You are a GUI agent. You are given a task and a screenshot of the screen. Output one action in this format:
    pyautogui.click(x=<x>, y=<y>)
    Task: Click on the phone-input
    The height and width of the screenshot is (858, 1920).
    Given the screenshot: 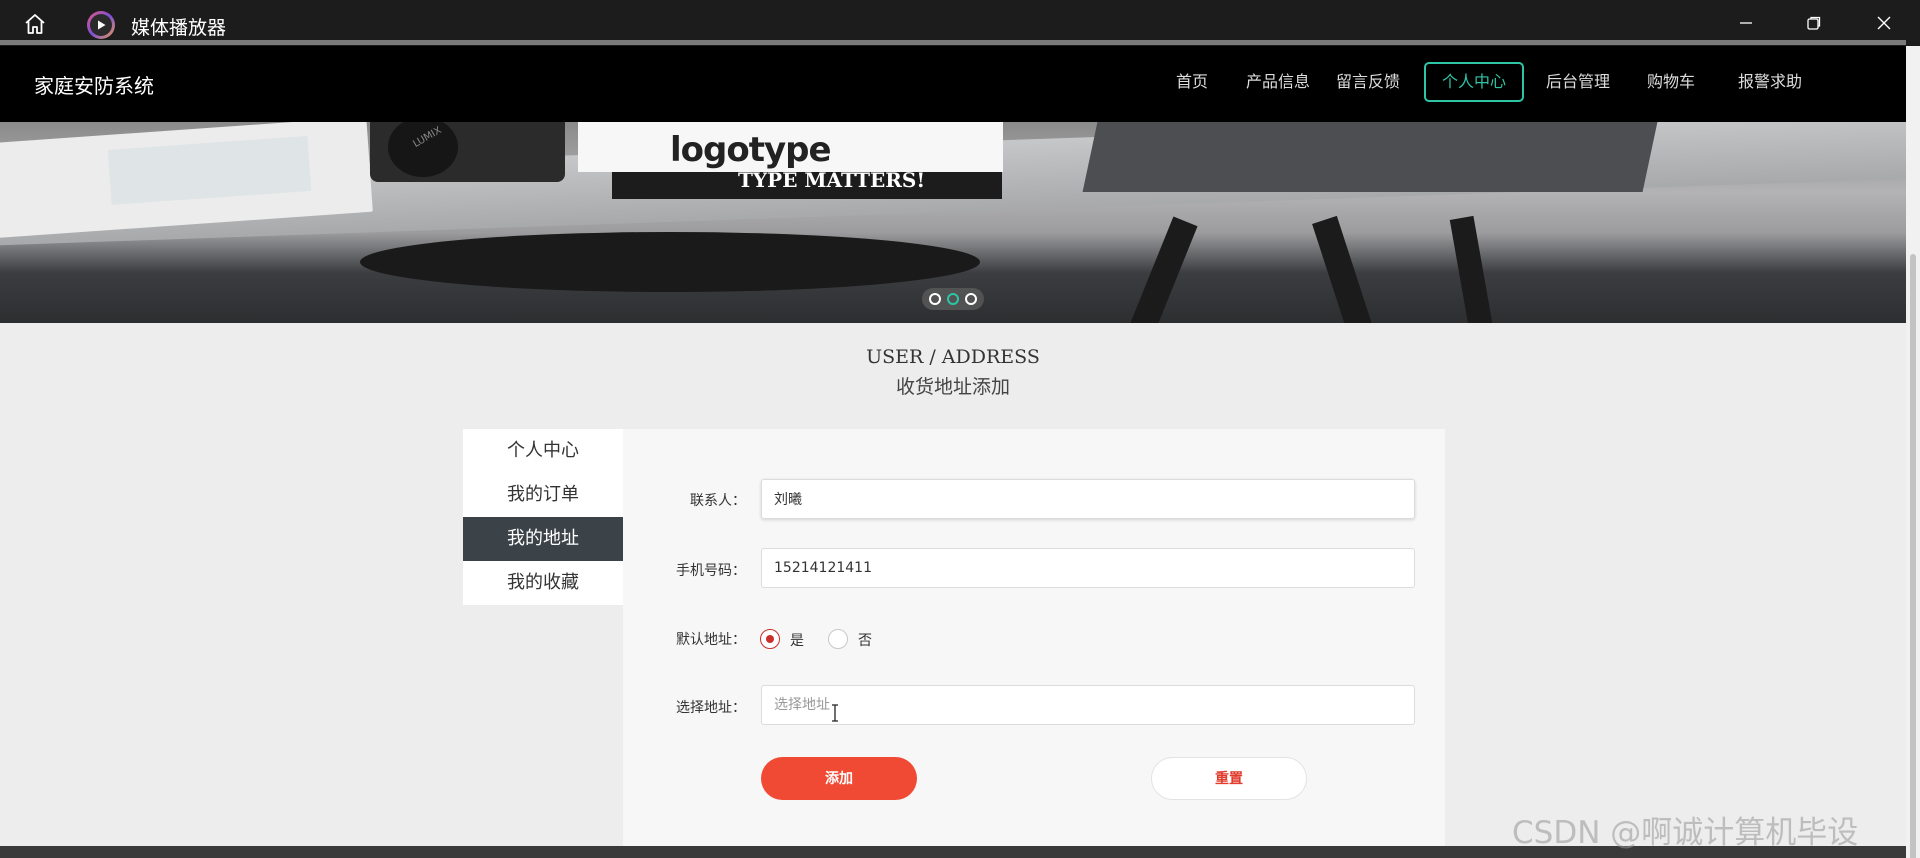 What is the action you would take?
    pyautogui.click(x=1088, y=568)
    